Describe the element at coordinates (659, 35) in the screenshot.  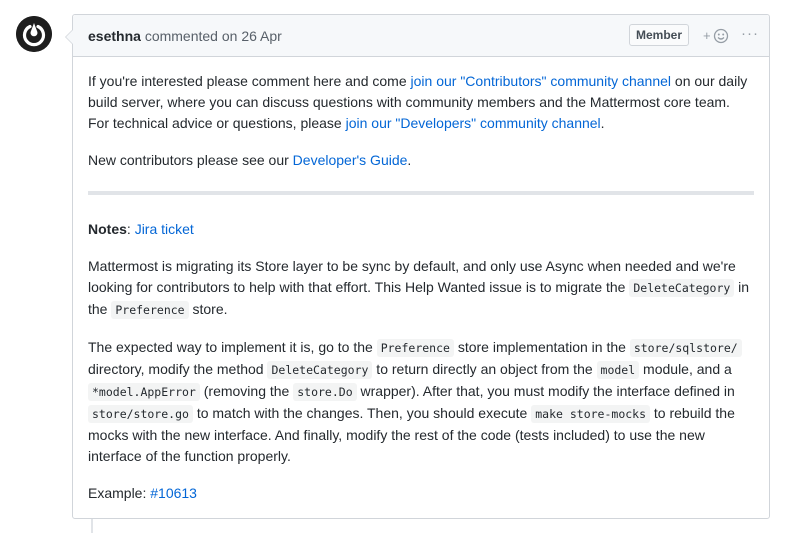
I see `member-badge: Member` at that location.